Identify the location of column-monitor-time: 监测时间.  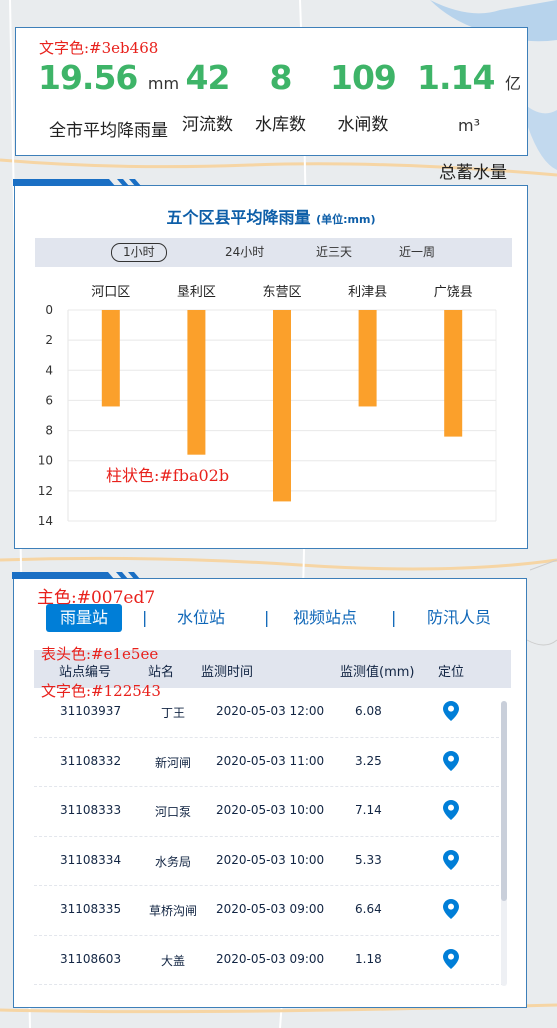
(227, 672).